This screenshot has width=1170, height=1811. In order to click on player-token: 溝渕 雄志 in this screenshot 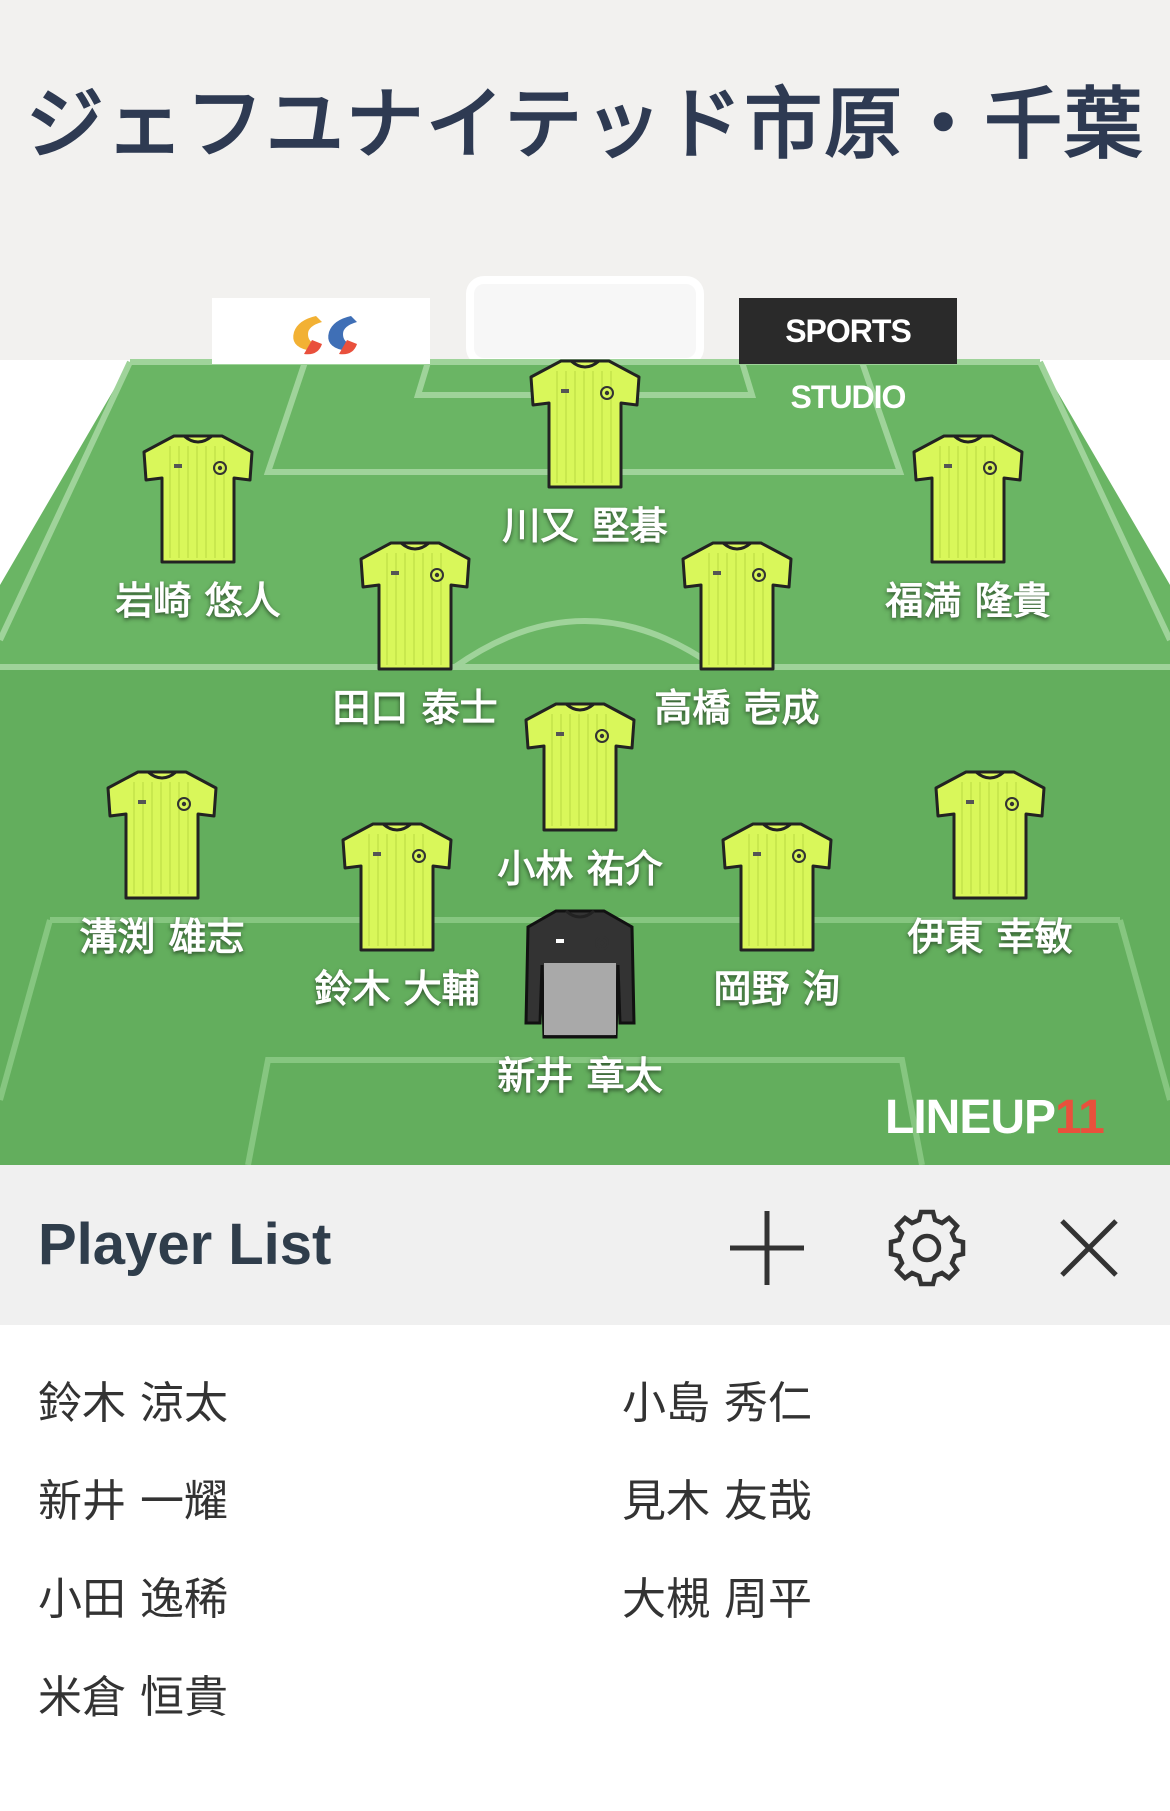, I will do `click(162, 863)`.